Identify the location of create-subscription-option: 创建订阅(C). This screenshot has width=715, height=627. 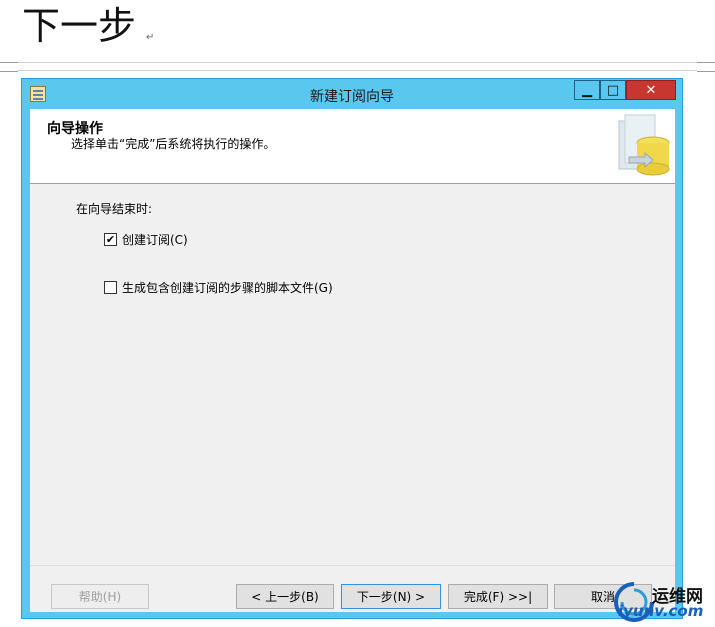
(146, 239).